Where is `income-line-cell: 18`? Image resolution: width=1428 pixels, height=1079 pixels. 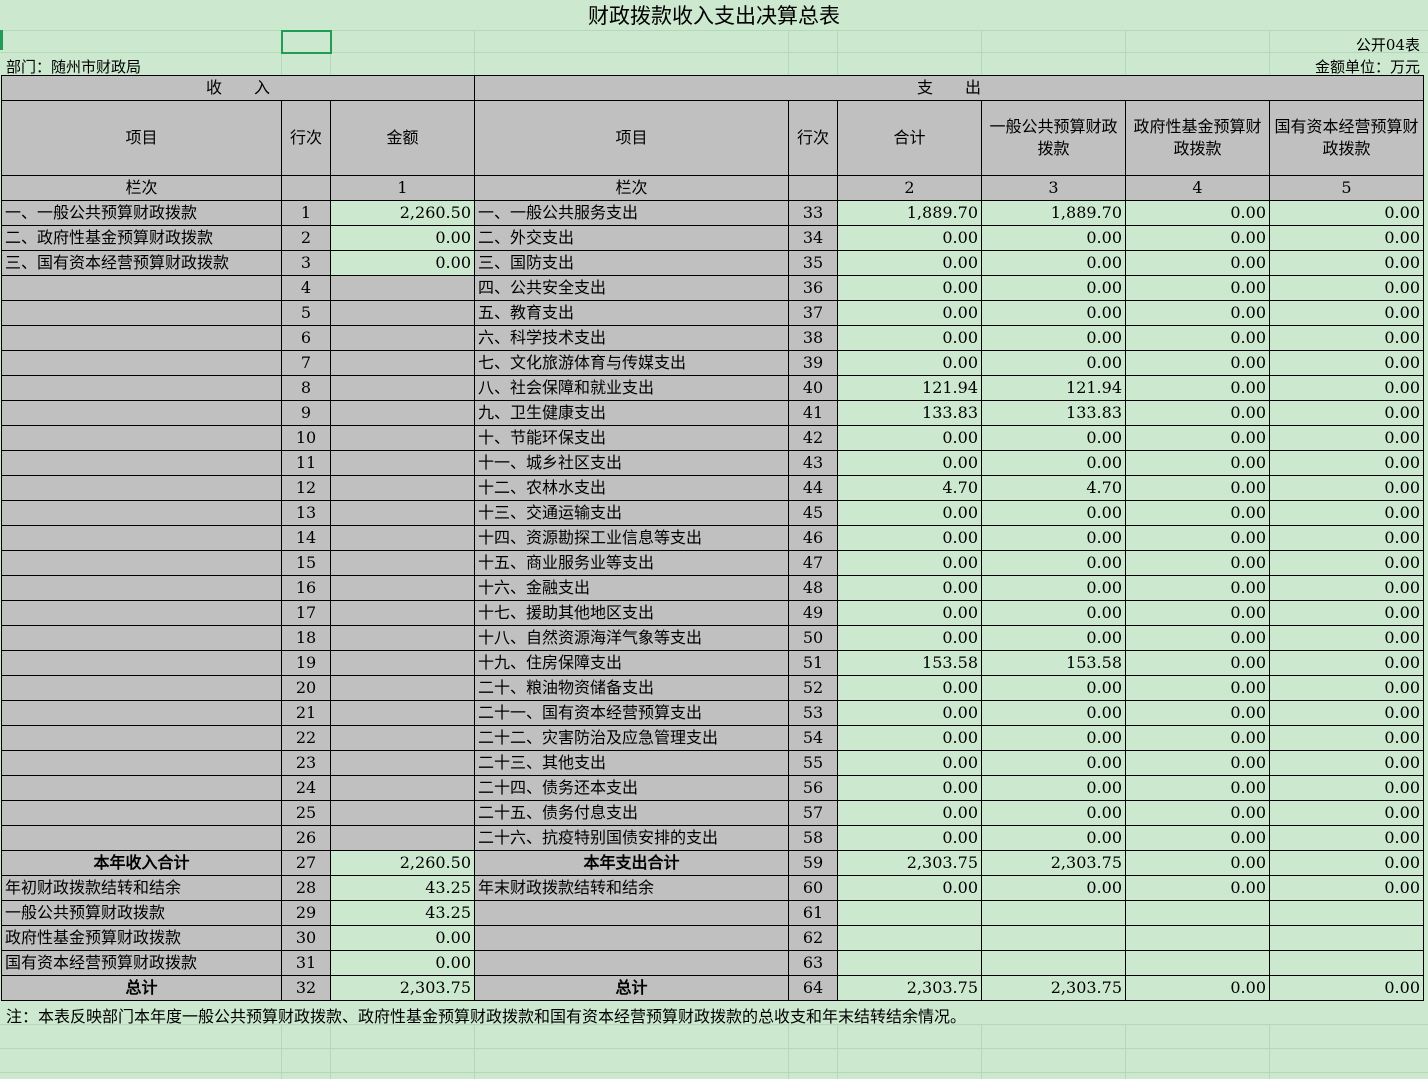
income-line-cell: 18 is located at coordinates (306, 638).